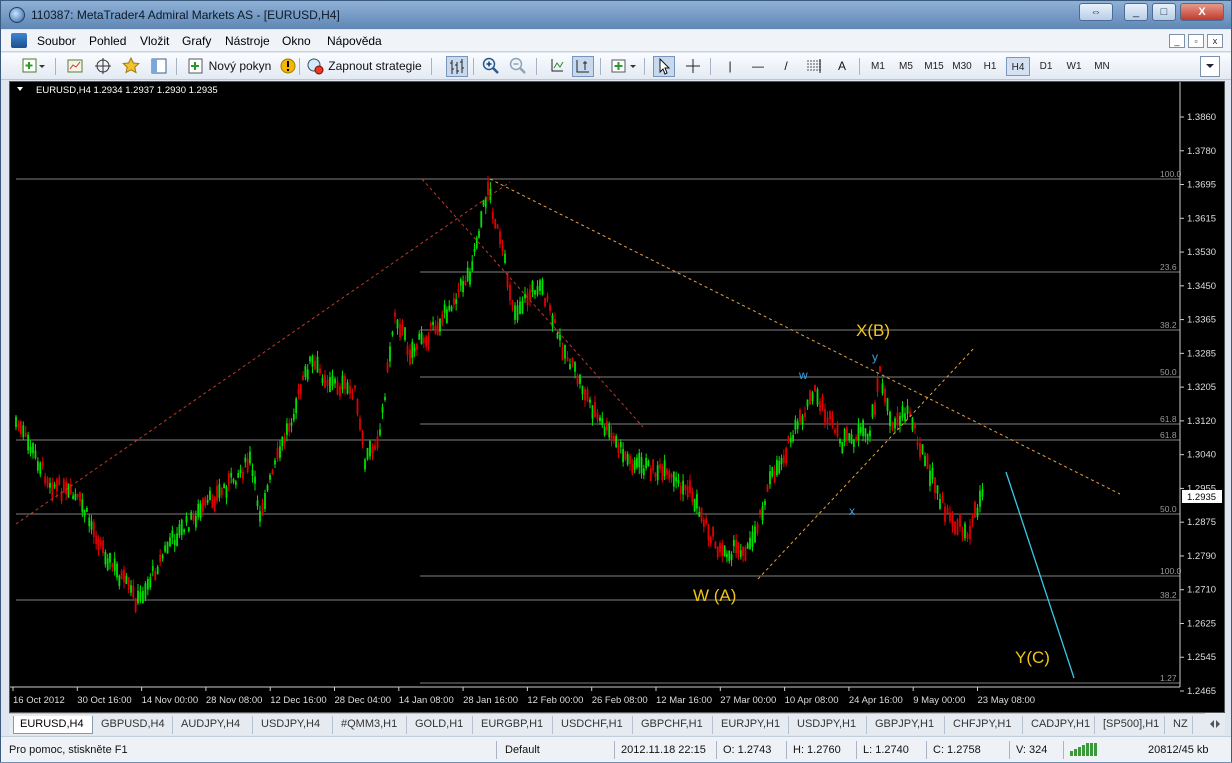  Describe the element at coordinates (758, 66) in the screenshot. I see `horizontal-line-tool-icon: —` at that location.